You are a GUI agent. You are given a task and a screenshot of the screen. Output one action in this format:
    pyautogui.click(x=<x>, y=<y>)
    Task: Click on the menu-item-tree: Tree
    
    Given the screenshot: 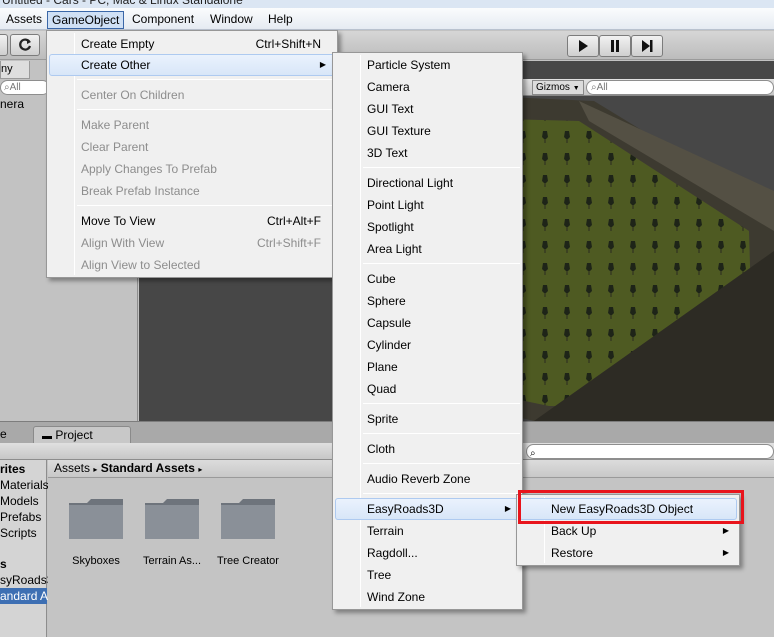 What is the action you would take?
    pyautogui.click(x=427, y=575)
    